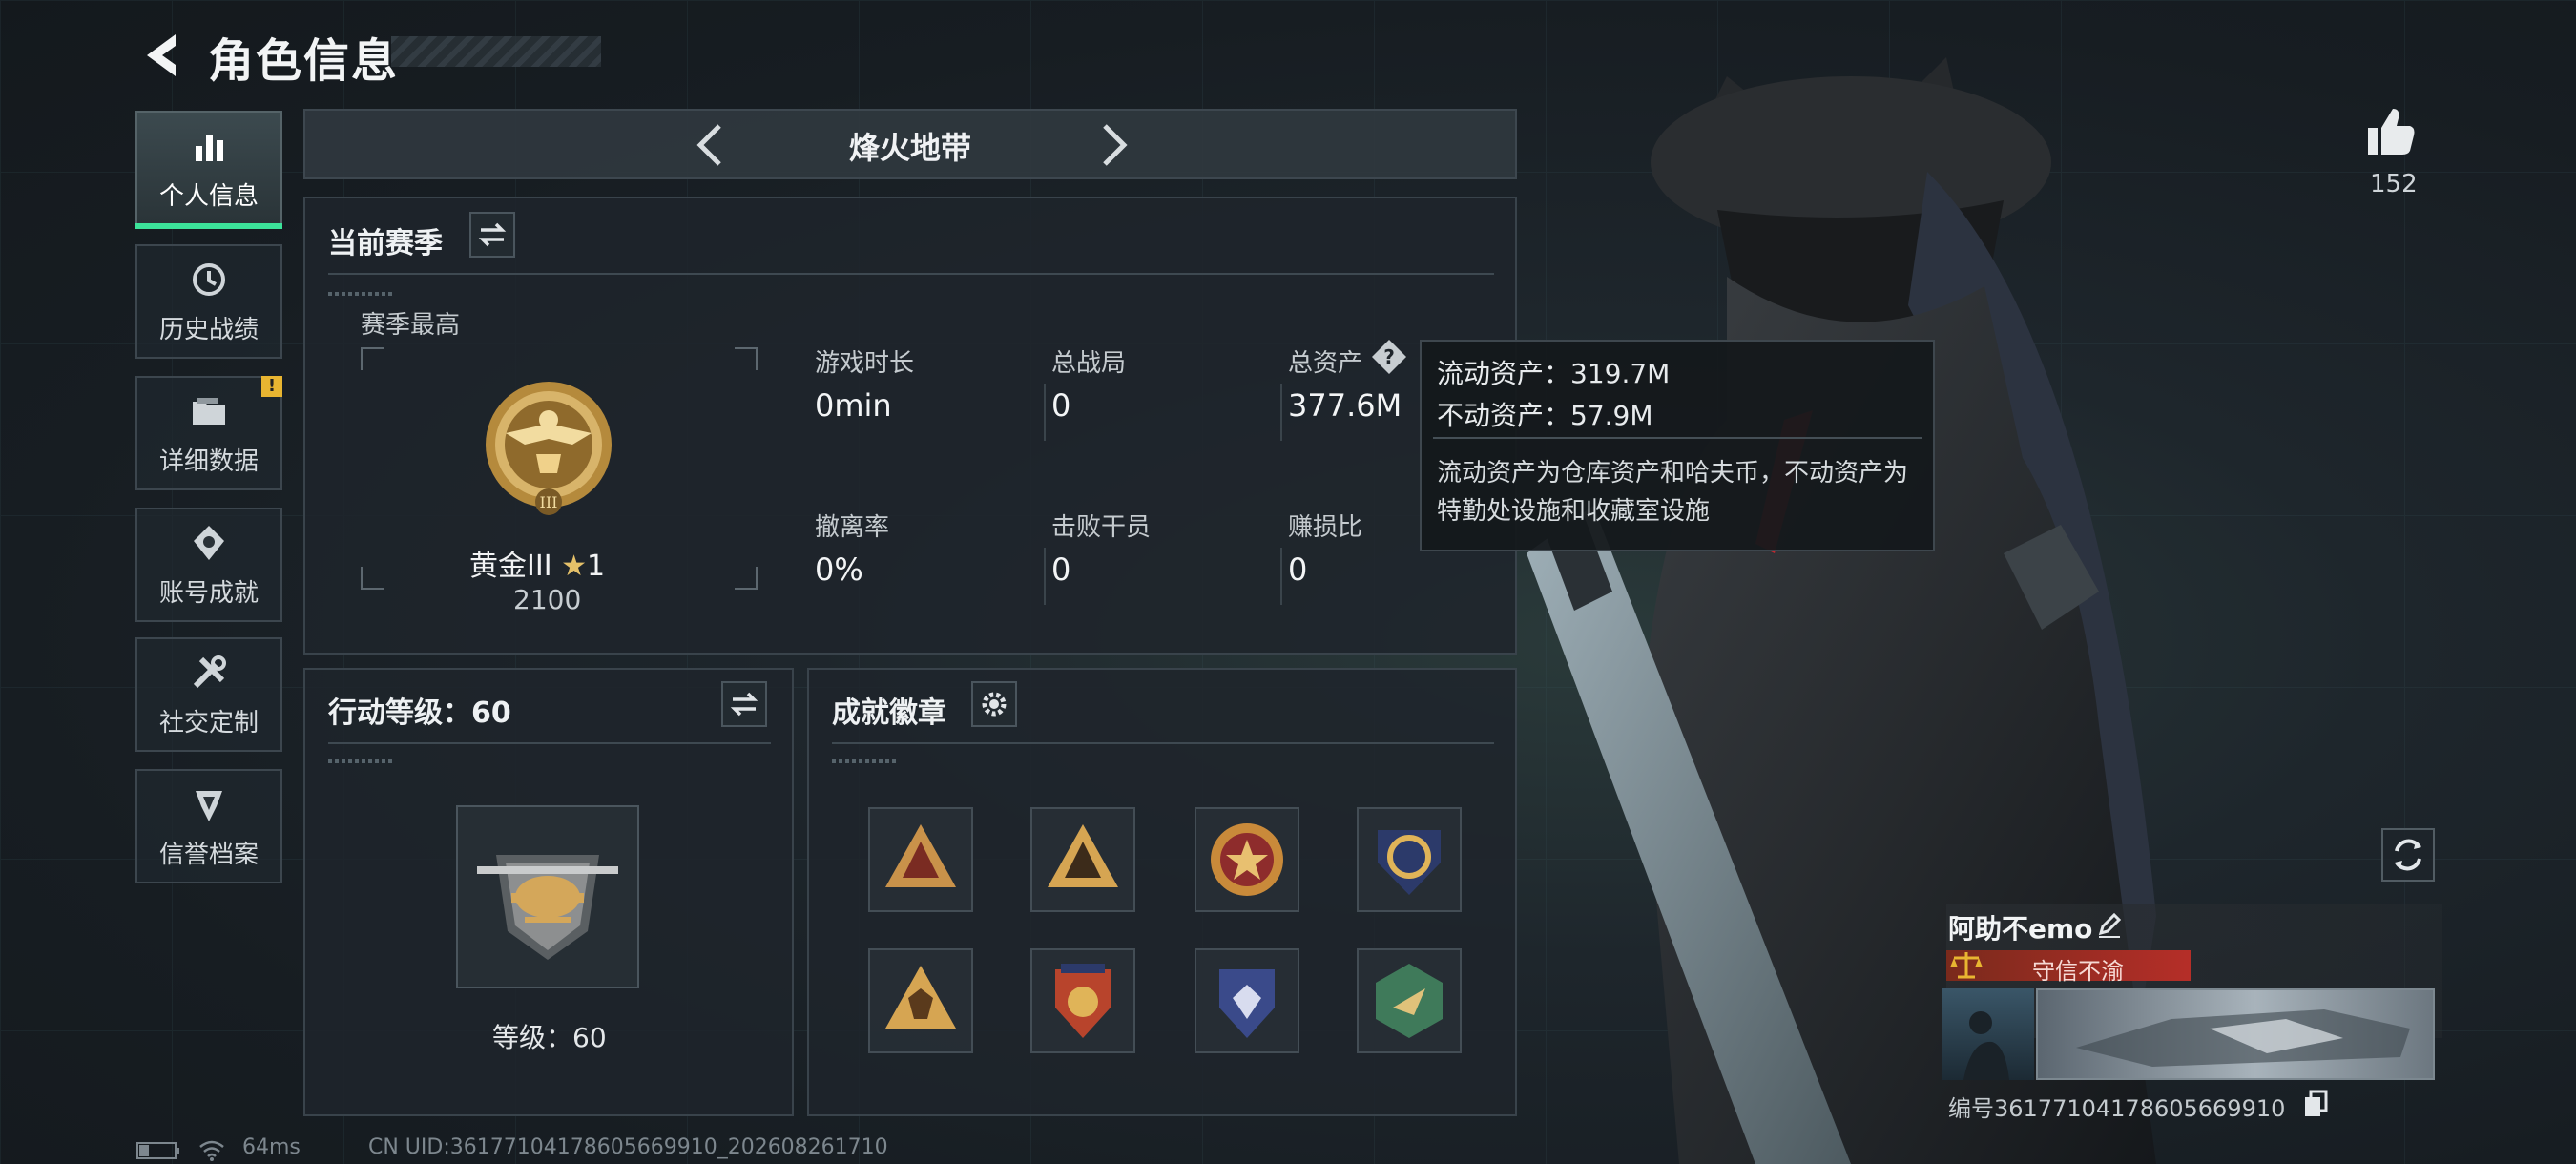  I want to click on achievement-settings-button, so click(994, 704).